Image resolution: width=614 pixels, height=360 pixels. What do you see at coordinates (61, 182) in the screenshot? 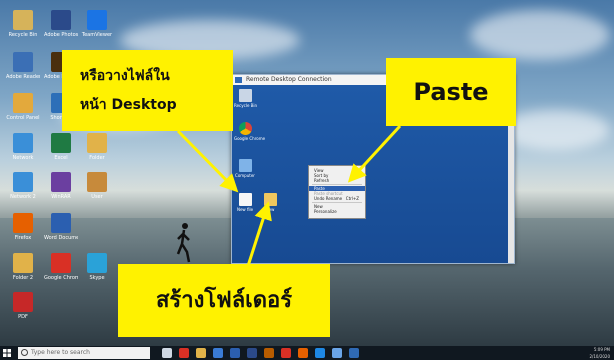
I see `winrar-icon` at bounding box center [61, 182].